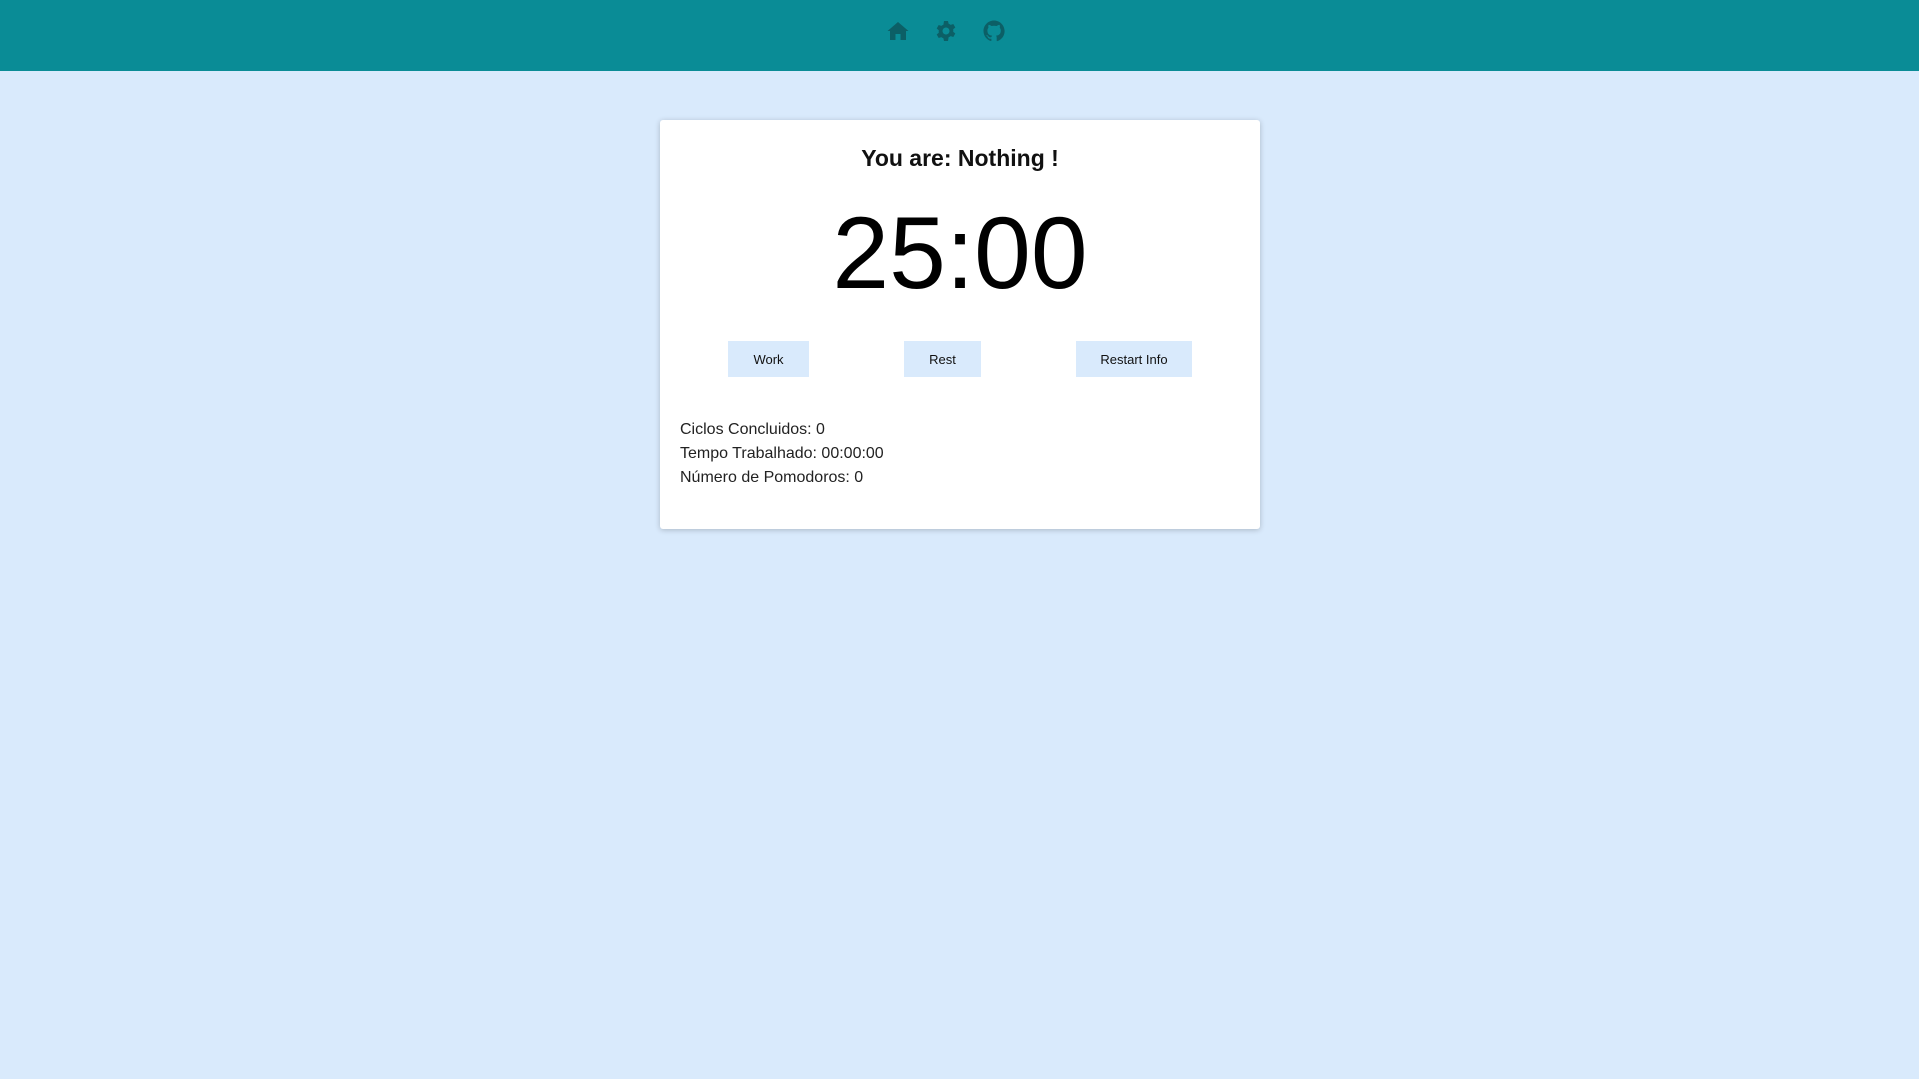 The width and height of the screenshot is (1919, 1079). Describe the element at coordinates (960, 253) in the screenshot. I see `timer-display: 25:00` at that location.